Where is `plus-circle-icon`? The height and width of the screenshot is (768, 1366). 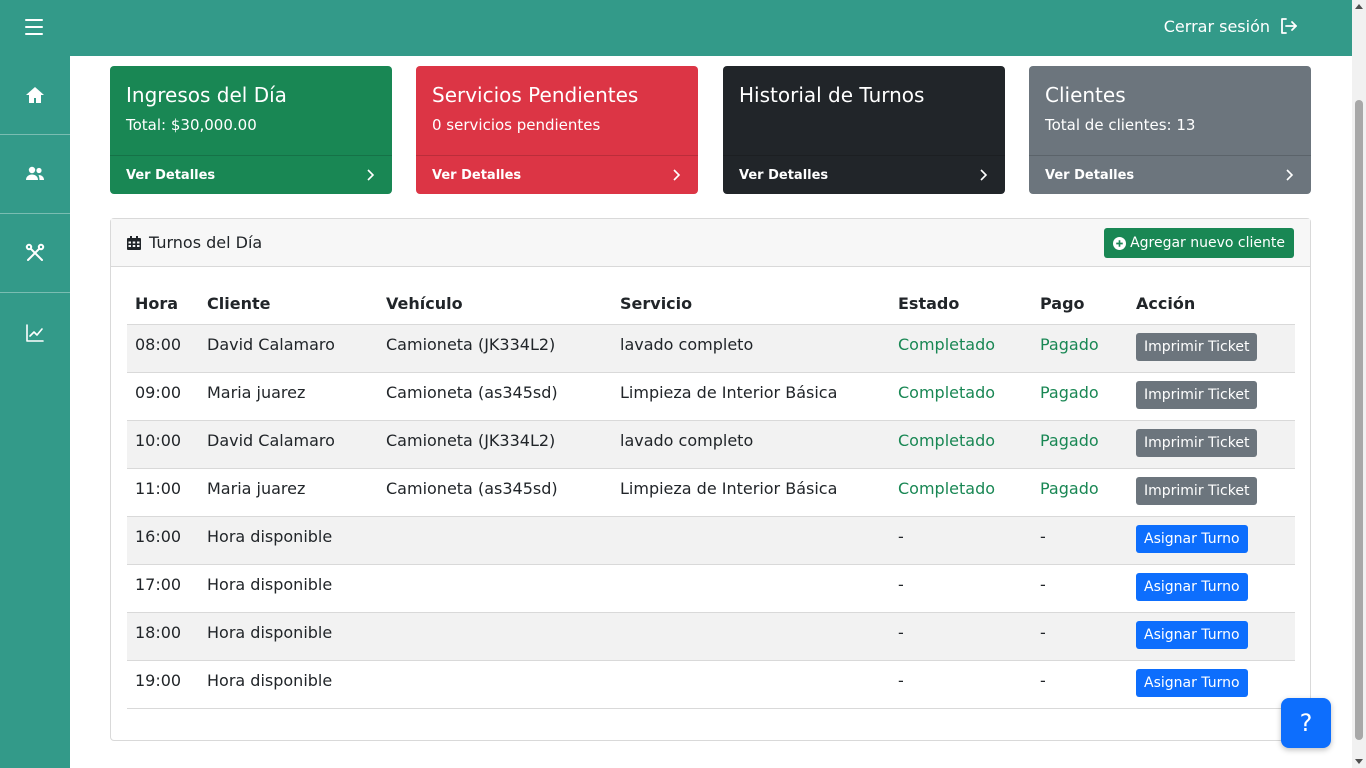
plus-circle-icon is located at coordinates (1120, 243).